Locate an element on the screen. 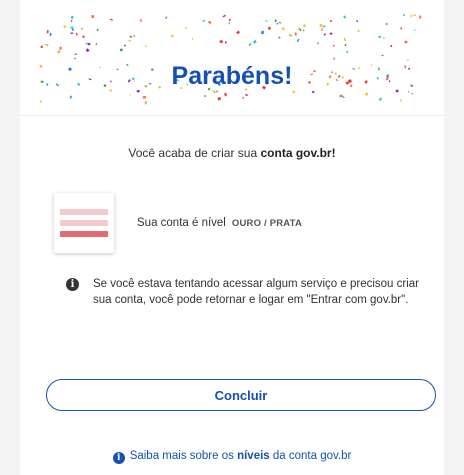  level-badge-icon is located at coordinates (84, 223).